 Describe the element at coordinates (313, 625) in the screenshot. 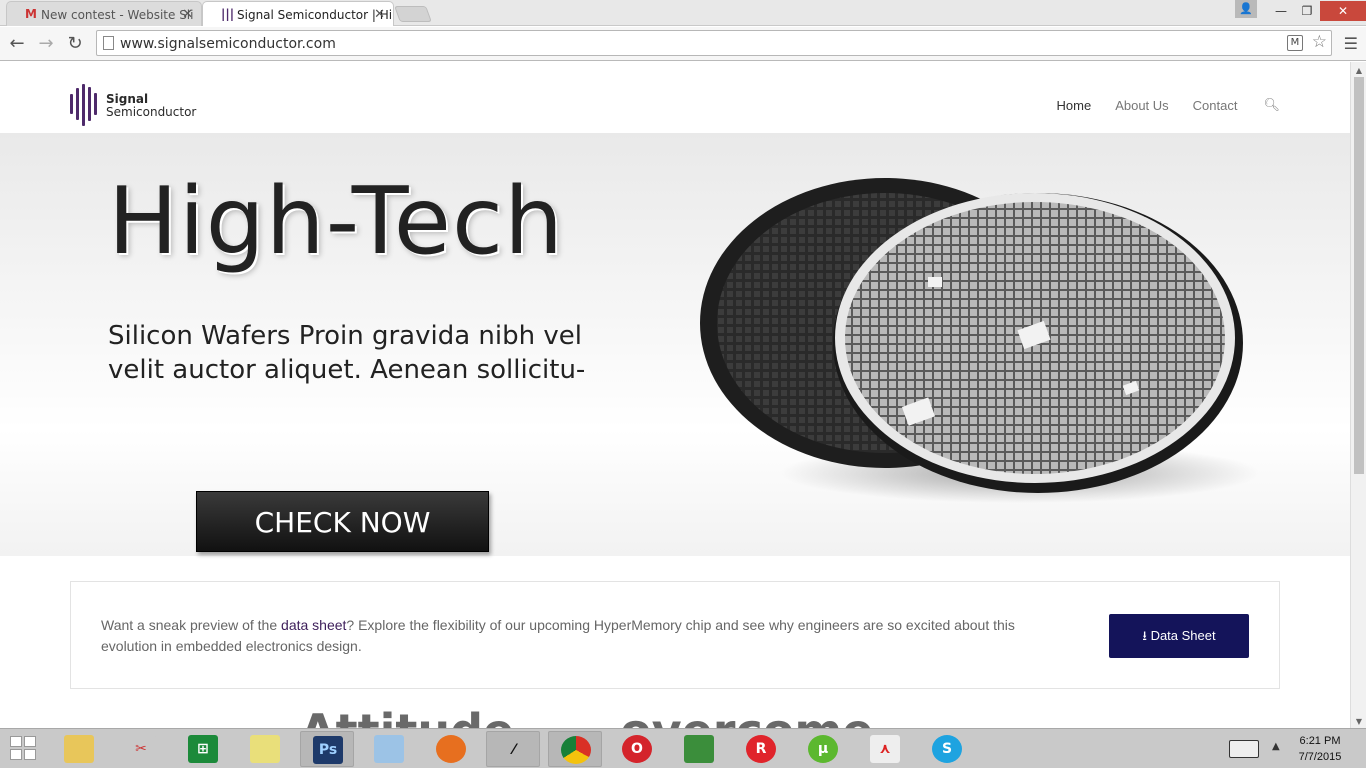

I see `data-sheet-link: data sheet` at that location.